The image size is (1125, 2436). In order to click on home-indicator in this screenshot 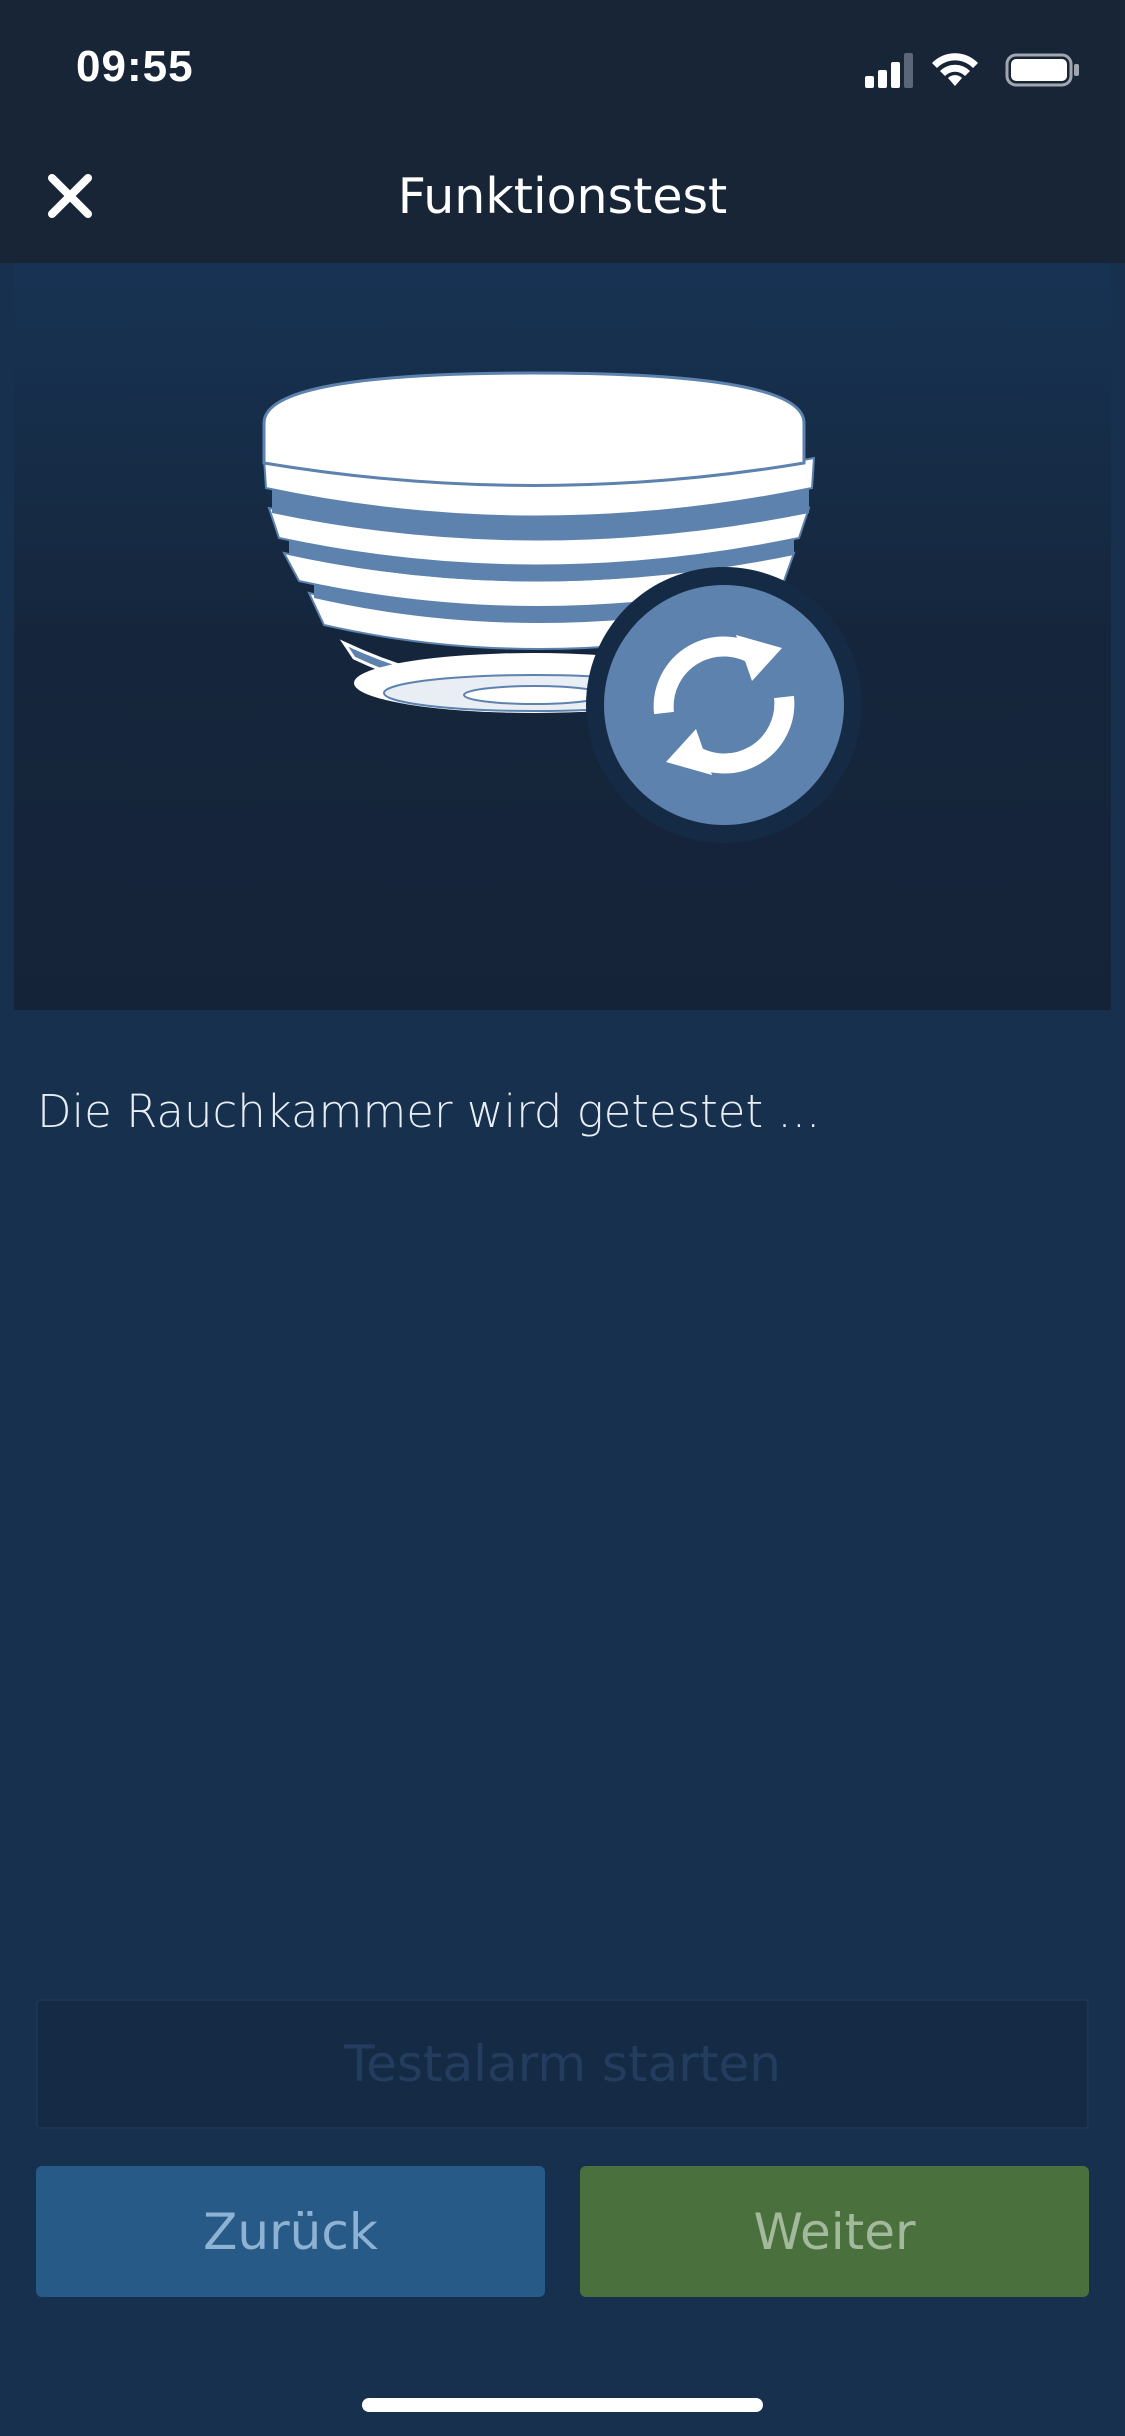, I will do `click(562, 2405)`.